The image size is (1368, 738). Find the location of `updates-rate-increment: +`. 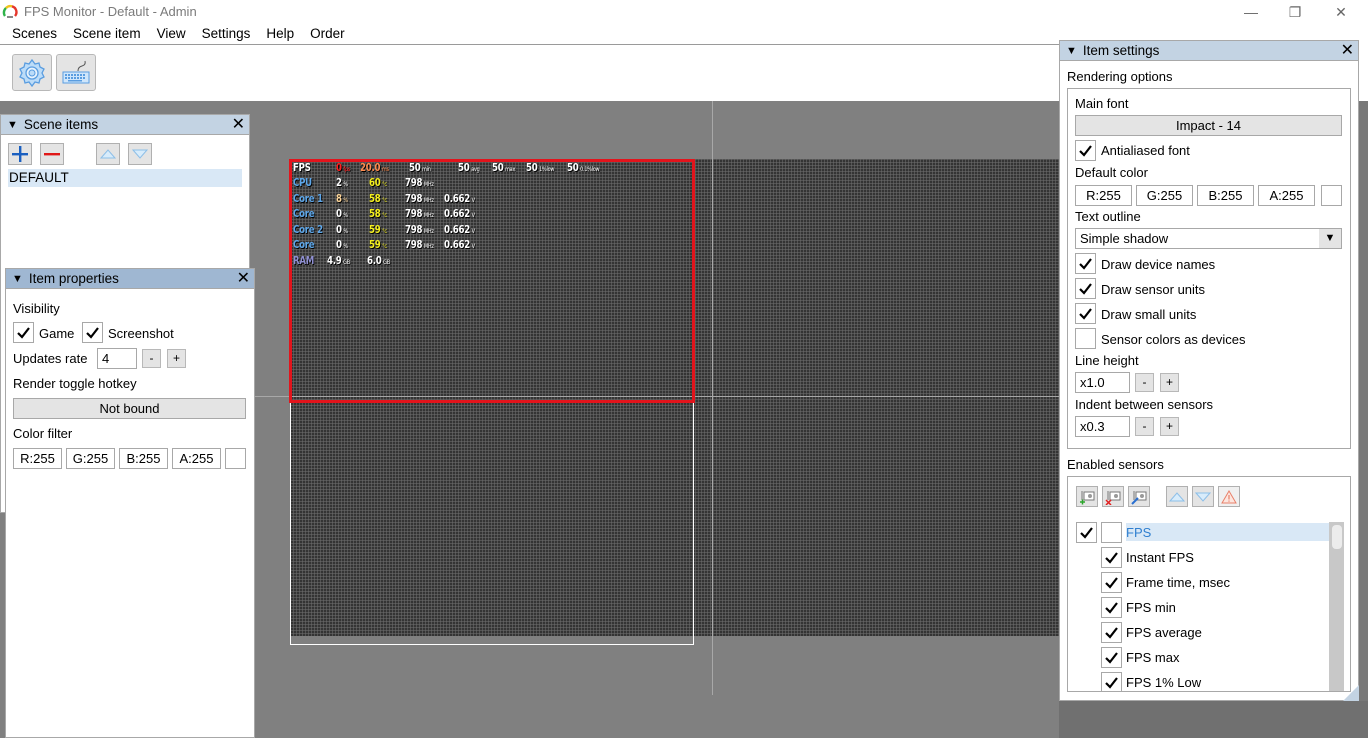

updates-rate-increment: + is located at coordinates (176, 358).